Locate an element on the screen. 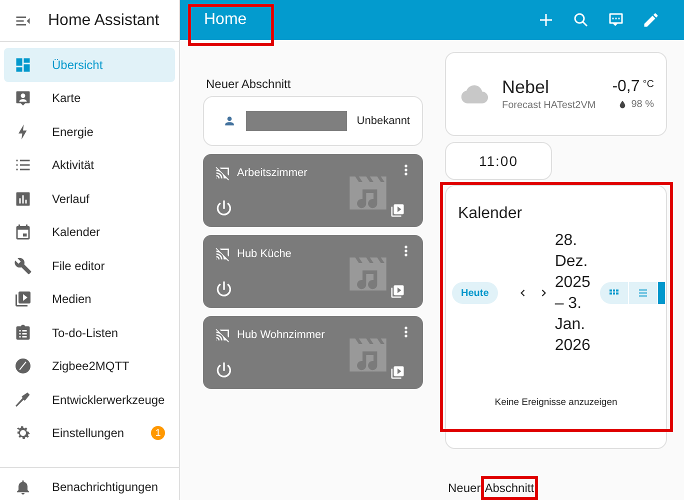  person-card: Unbekannt is located at coordinates (313, 121).